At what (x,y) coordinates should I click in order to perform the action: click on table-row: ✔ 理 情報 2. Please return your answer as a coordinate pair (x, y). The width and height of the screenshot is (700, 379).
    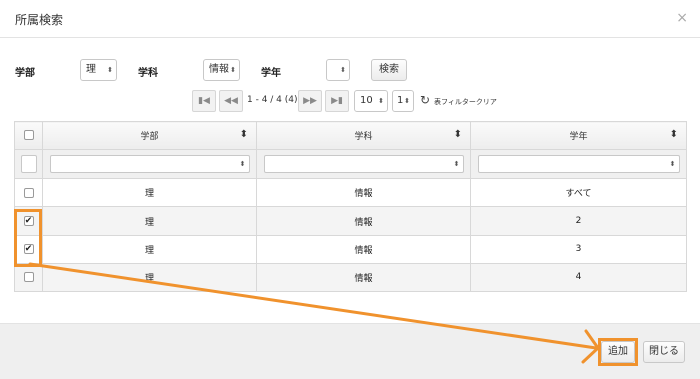
    Looking at the image, I should click on (350, 221).